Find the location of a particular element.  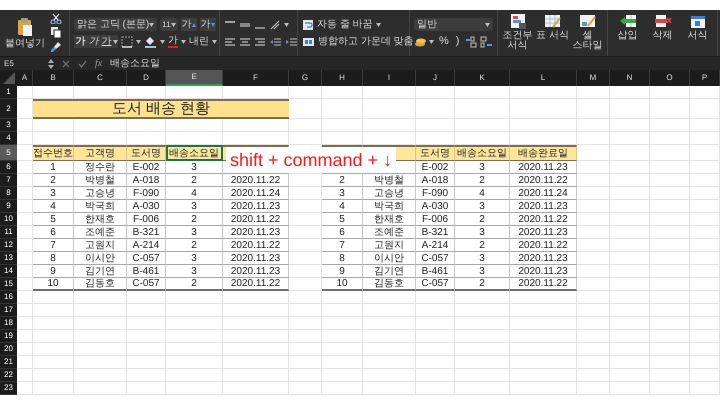

row-header: 21 is located at coordinates (8, 362).